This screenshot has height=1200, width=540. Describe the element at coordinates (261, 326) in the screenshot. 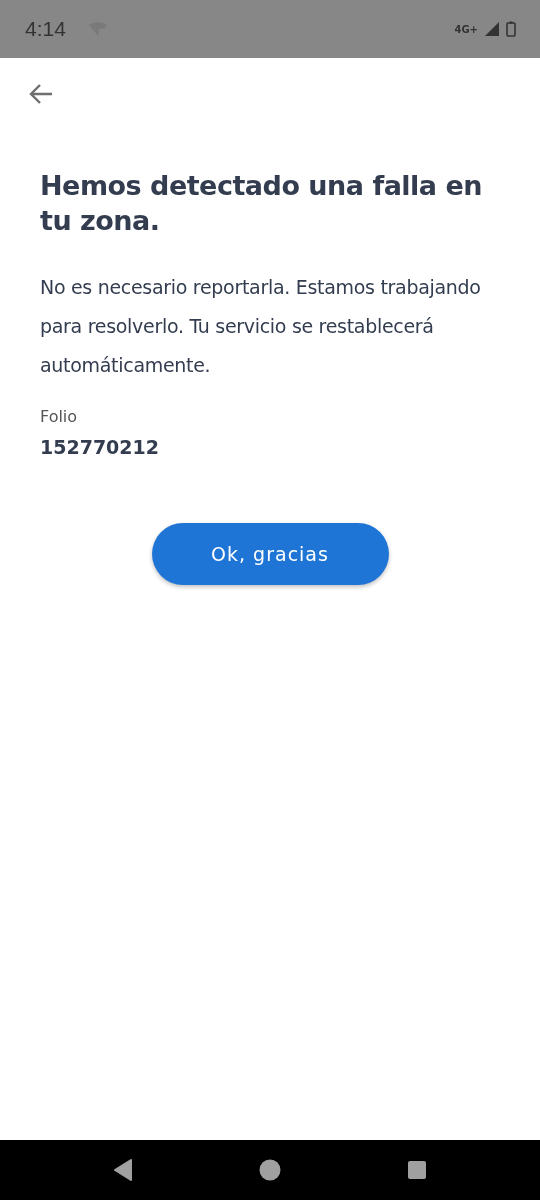

I see `message-text: No es necesario reportarla. Estamos trabajando para resolverlo. Tu servicio se restablecerá automáticamente.` at that location.